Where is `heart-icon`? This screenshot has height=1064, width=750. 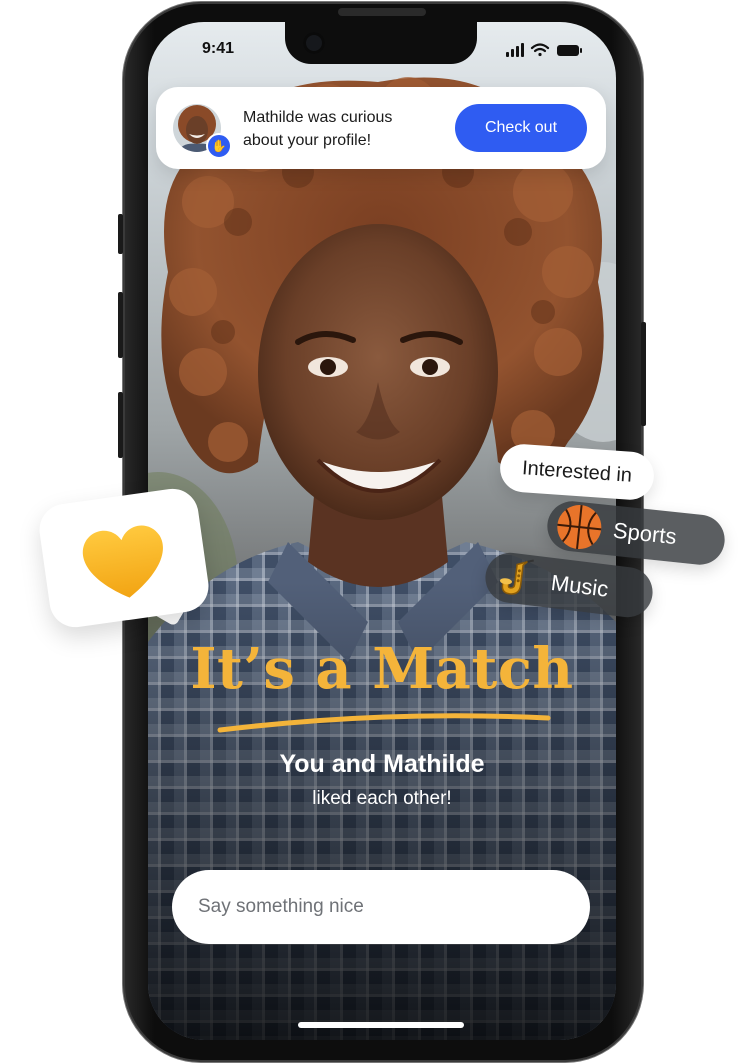 heart-icon is located at coordinates (122, 561).